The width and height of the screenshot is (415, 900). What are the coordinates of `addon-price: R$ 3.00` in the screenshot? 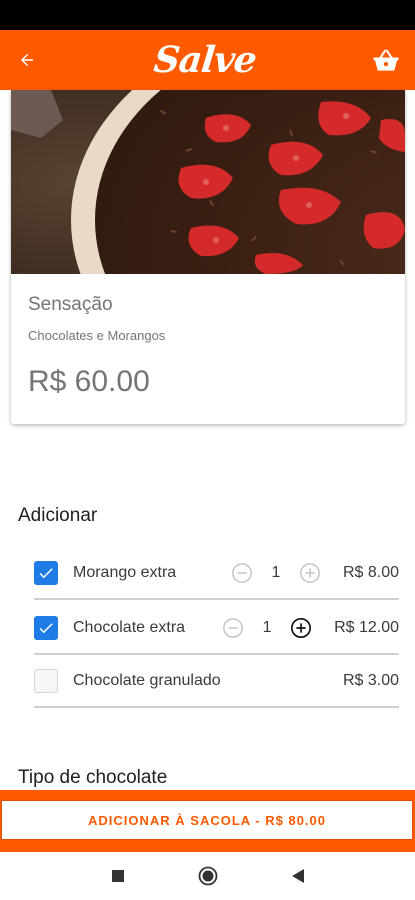 It's located at (370, 680).